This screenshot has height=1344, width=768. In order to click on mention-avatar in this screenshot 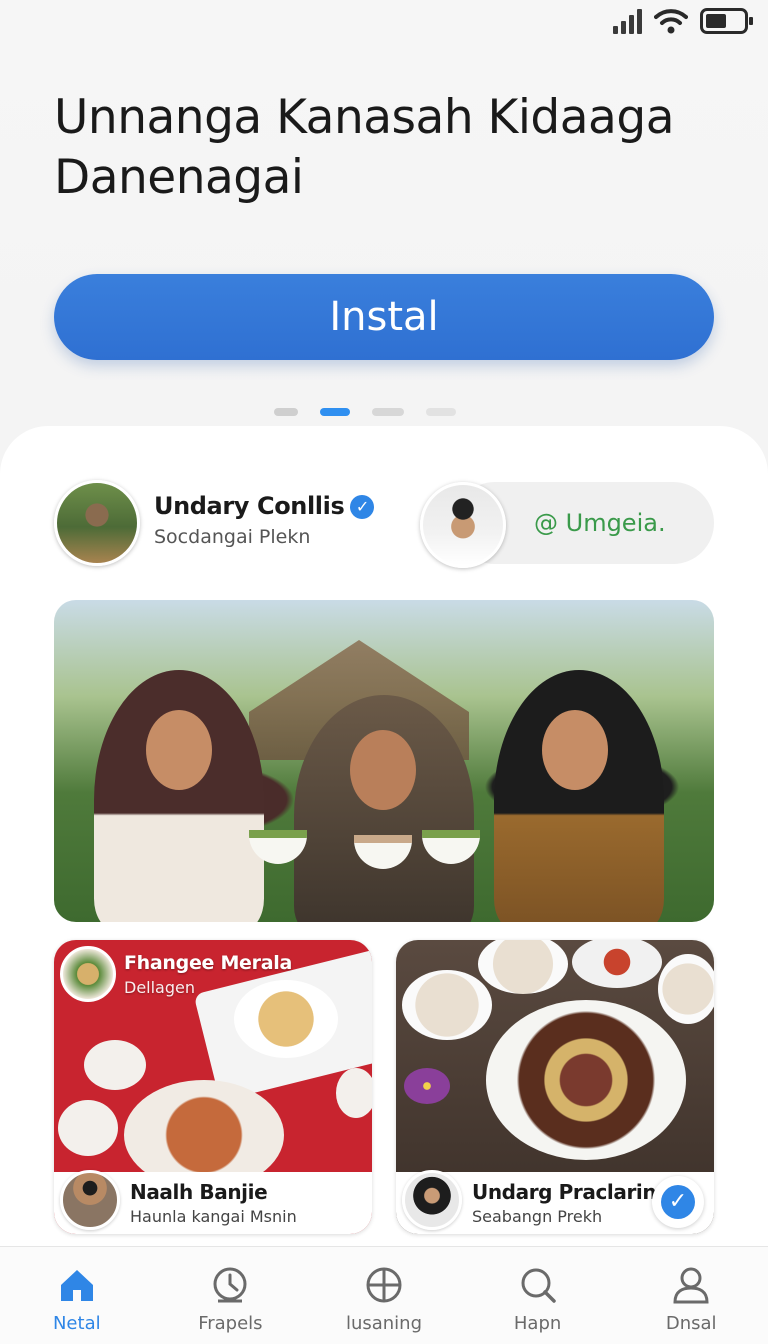, I will do `click(463, 525)`.